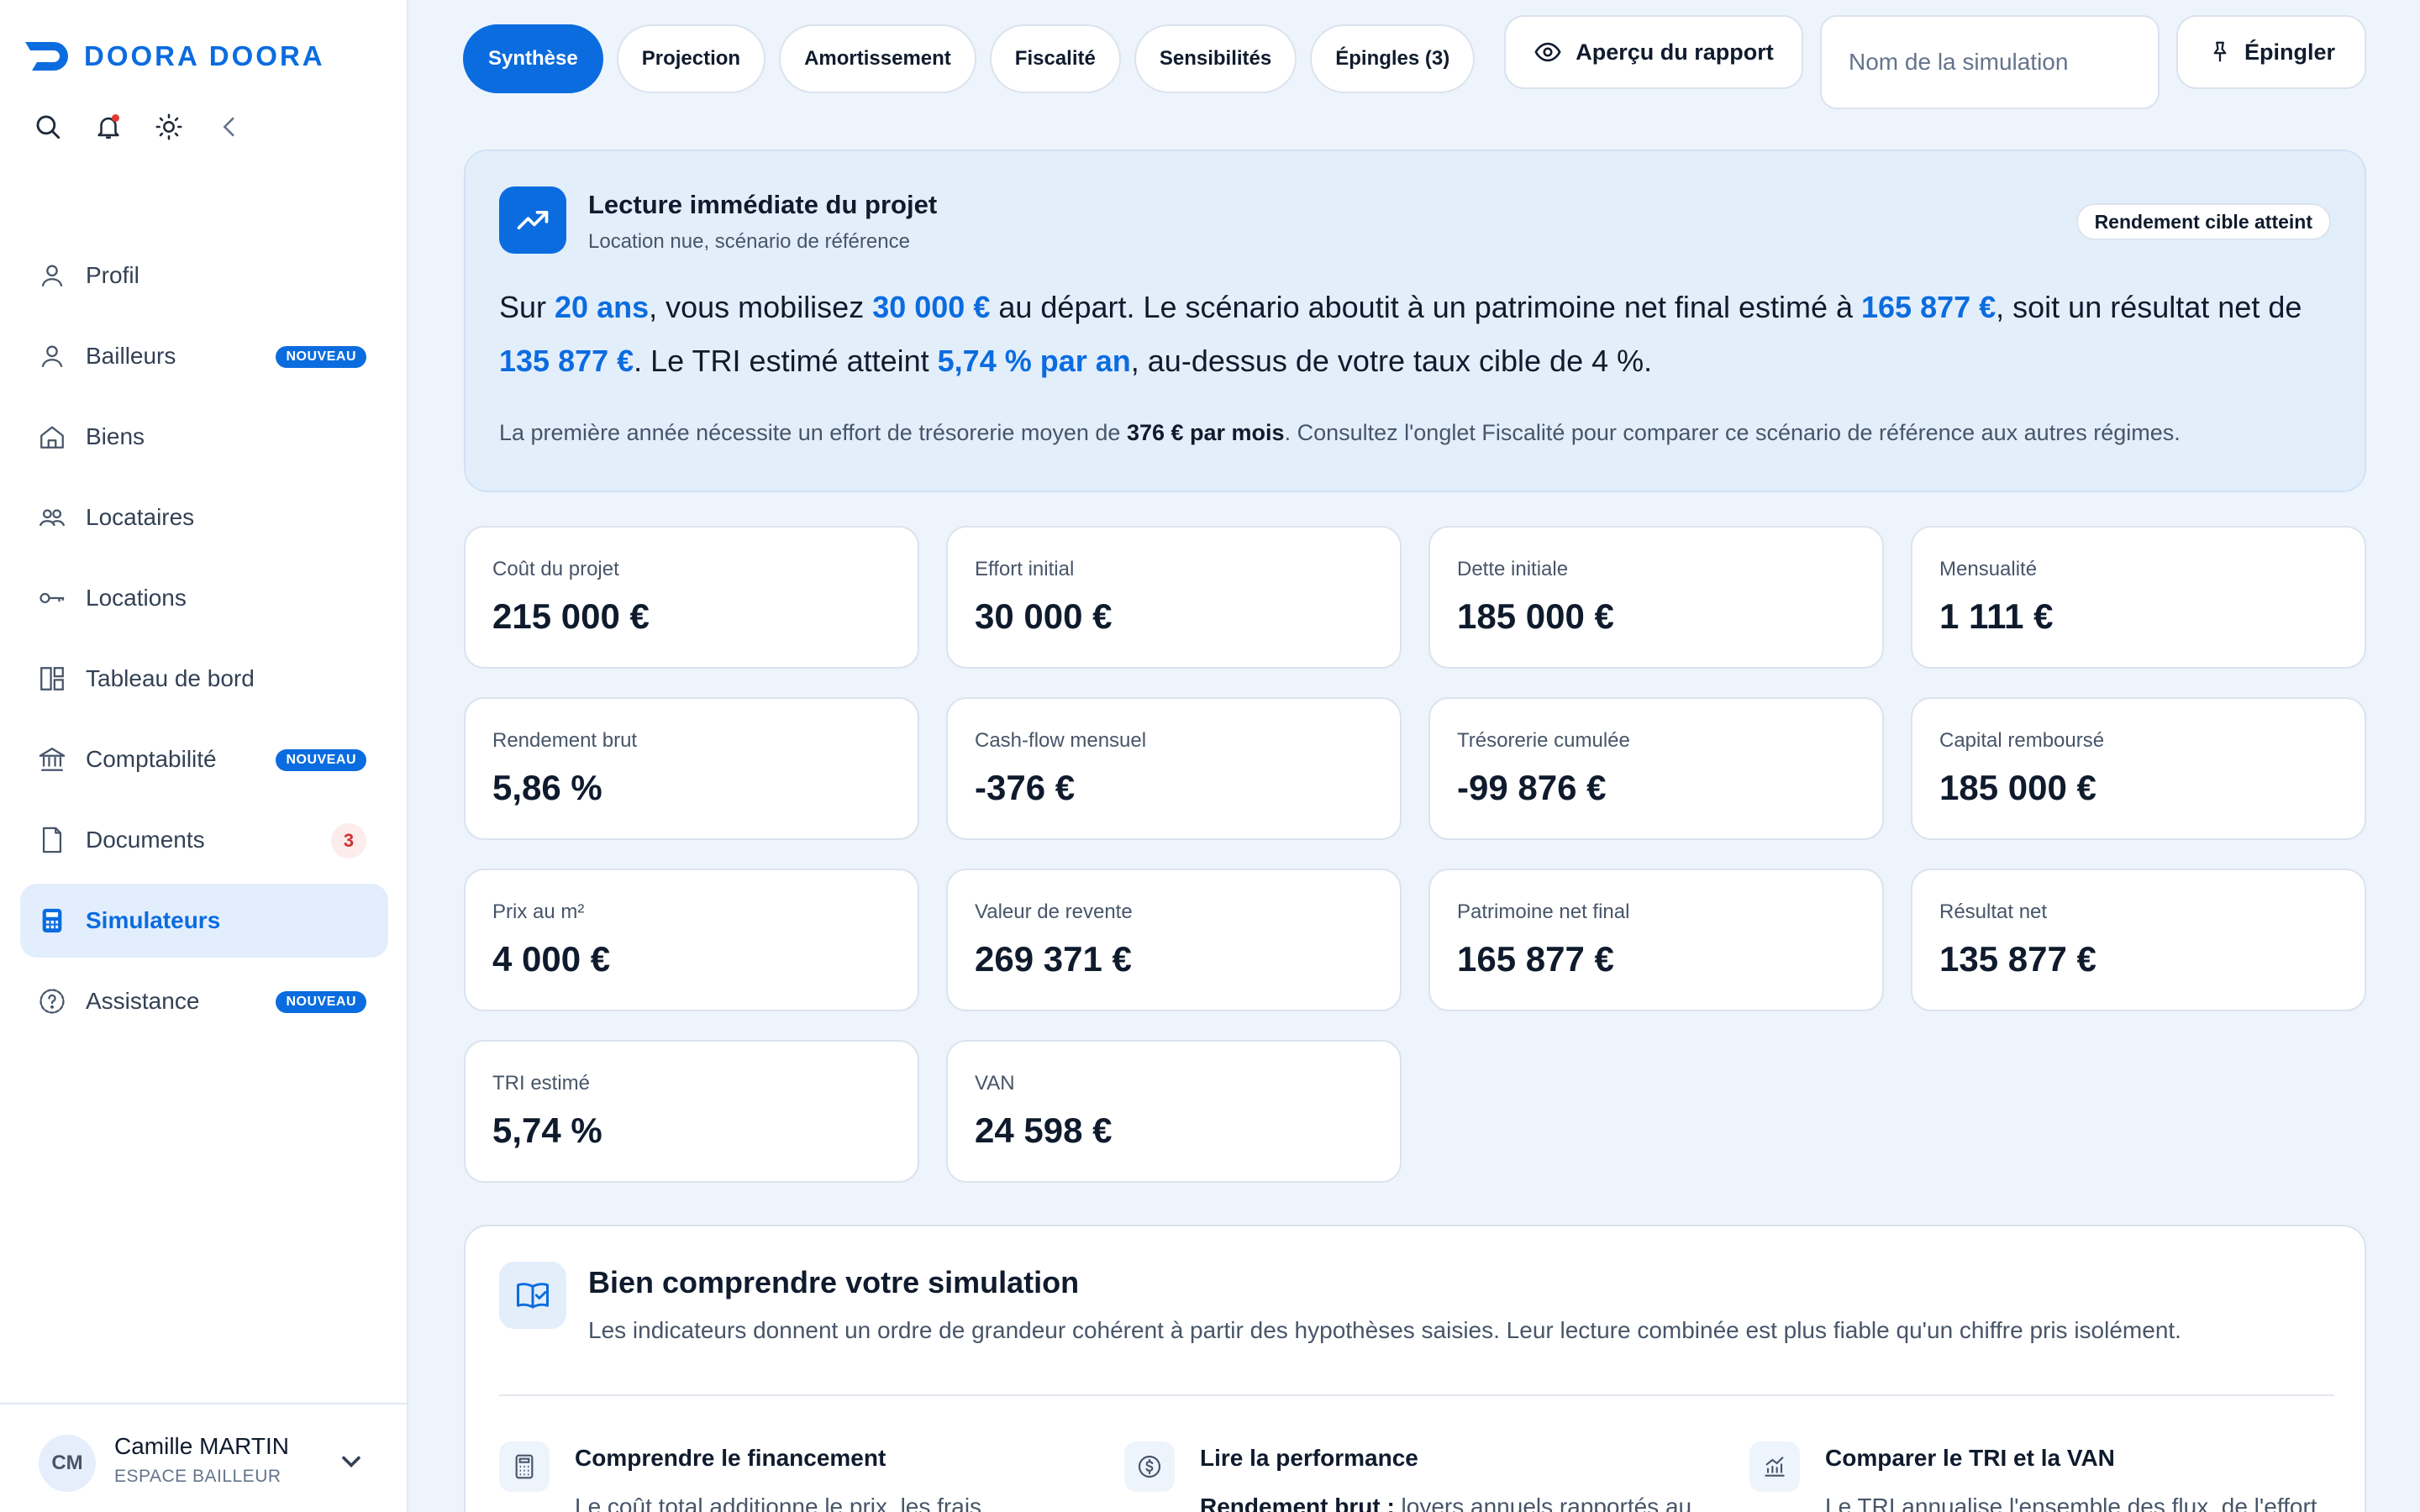  I want to click on key-icon, so click(52, 598).